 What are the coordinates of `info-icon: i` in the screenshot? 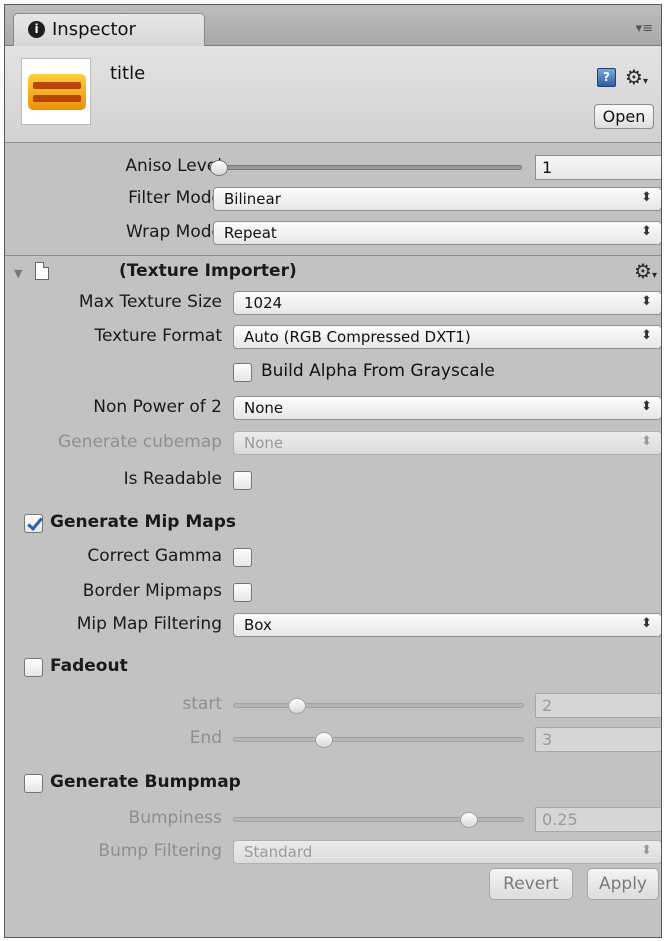 It's located at (36, 29).